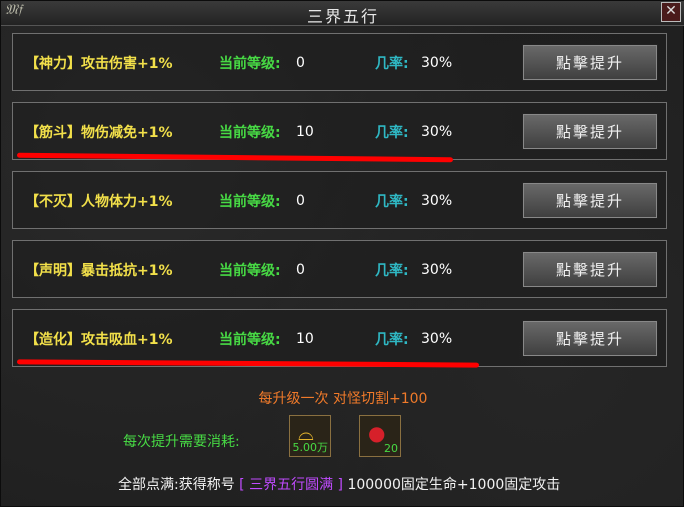  Describe the element at coordinates (339, 338) in the screenshot. I see `upgrade-row-zaohua: 【造化】攻击吸血+1% 当前等级: 10 几率: 30% 點擊提升` at that location.